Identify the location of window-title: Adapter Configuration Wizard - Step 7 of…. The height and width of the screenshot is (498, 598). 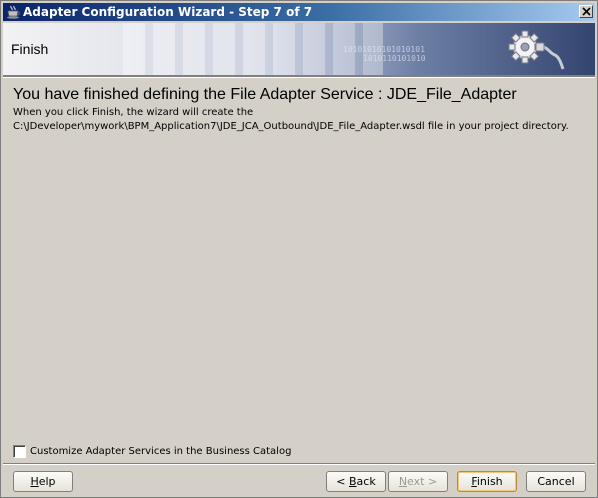
(168, 12).